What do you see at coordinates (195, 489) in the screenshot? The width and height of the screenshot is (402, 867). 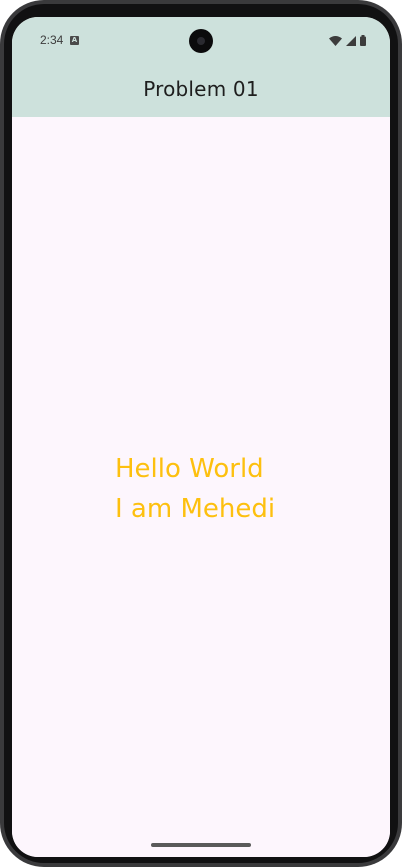 I see `greeting-text: Hello World I am Mehedi` at bounding box center [195, 489].